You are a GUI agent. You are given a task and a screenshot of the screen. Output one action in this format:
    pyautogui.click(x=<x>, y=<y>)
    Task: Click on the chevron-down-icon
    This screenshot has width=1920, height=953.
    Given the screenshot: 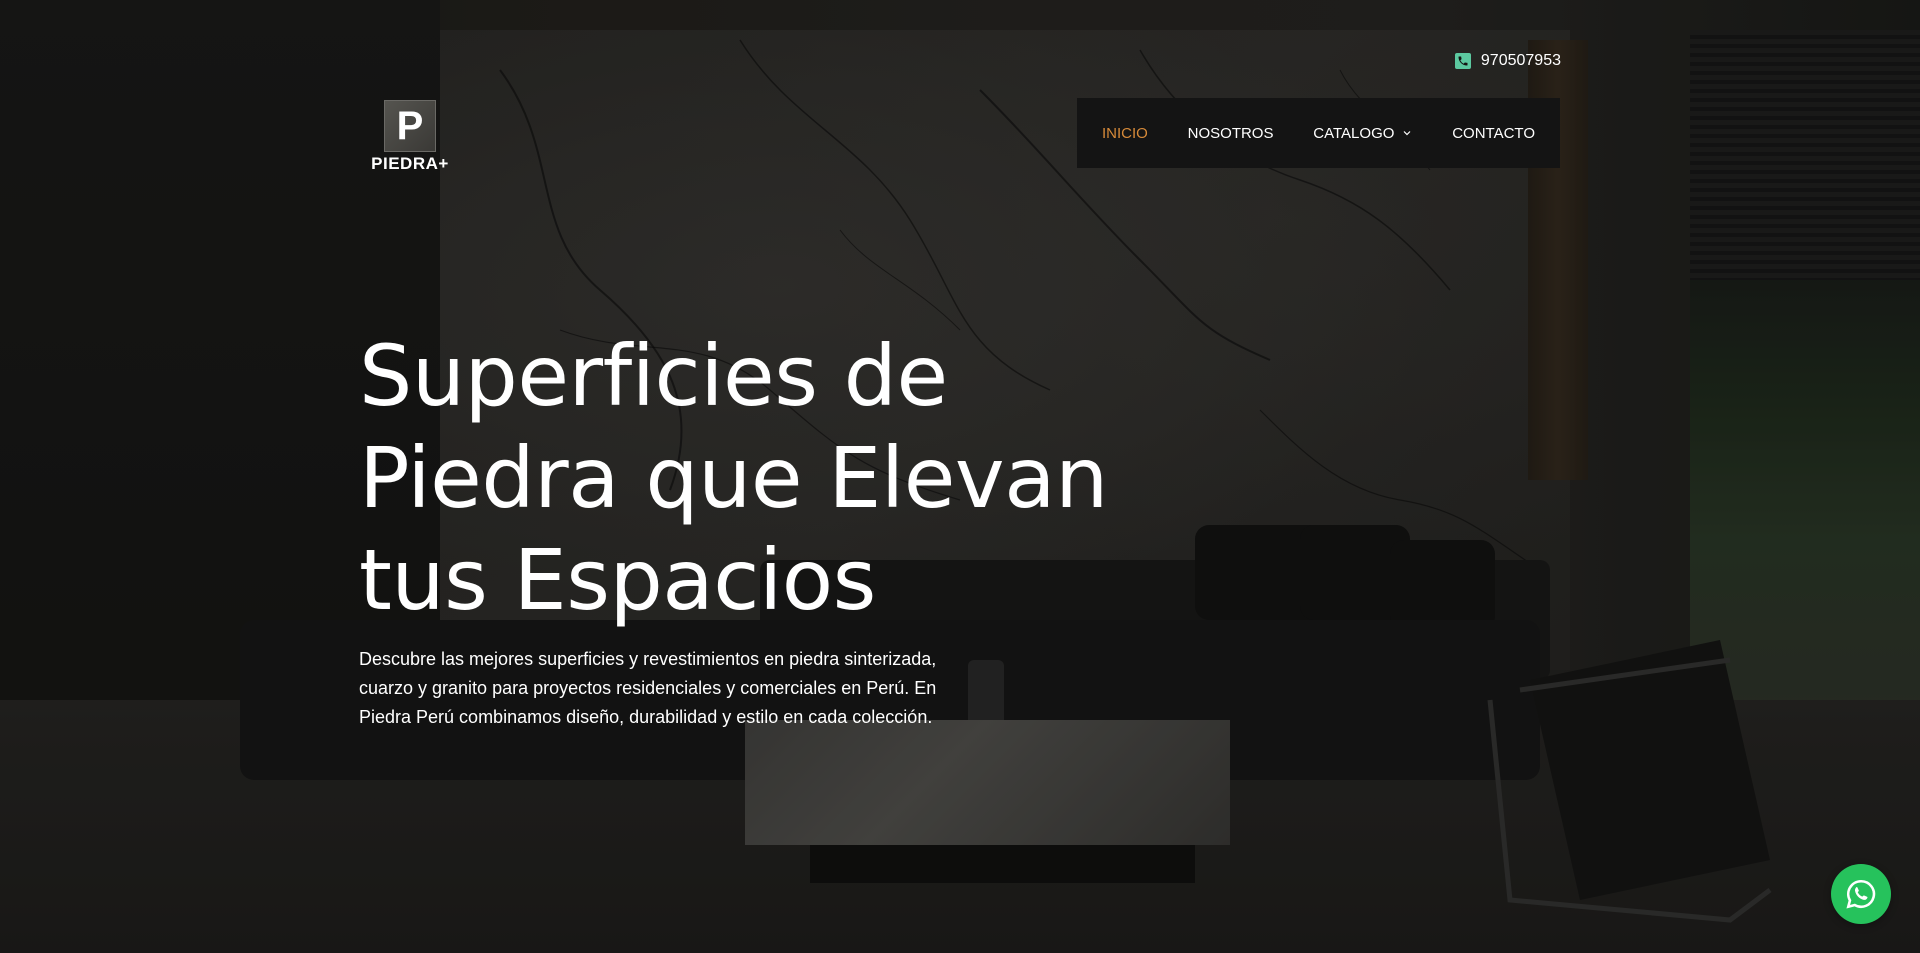 What is the action you would take?
    pyautogui.click(x=1407, y=133)
    